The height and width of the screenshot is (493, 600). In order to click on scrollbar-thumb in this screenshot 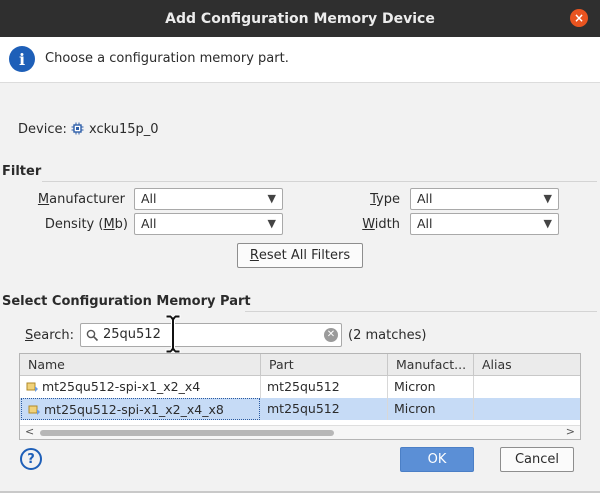, I will do `click(187, 433)`.